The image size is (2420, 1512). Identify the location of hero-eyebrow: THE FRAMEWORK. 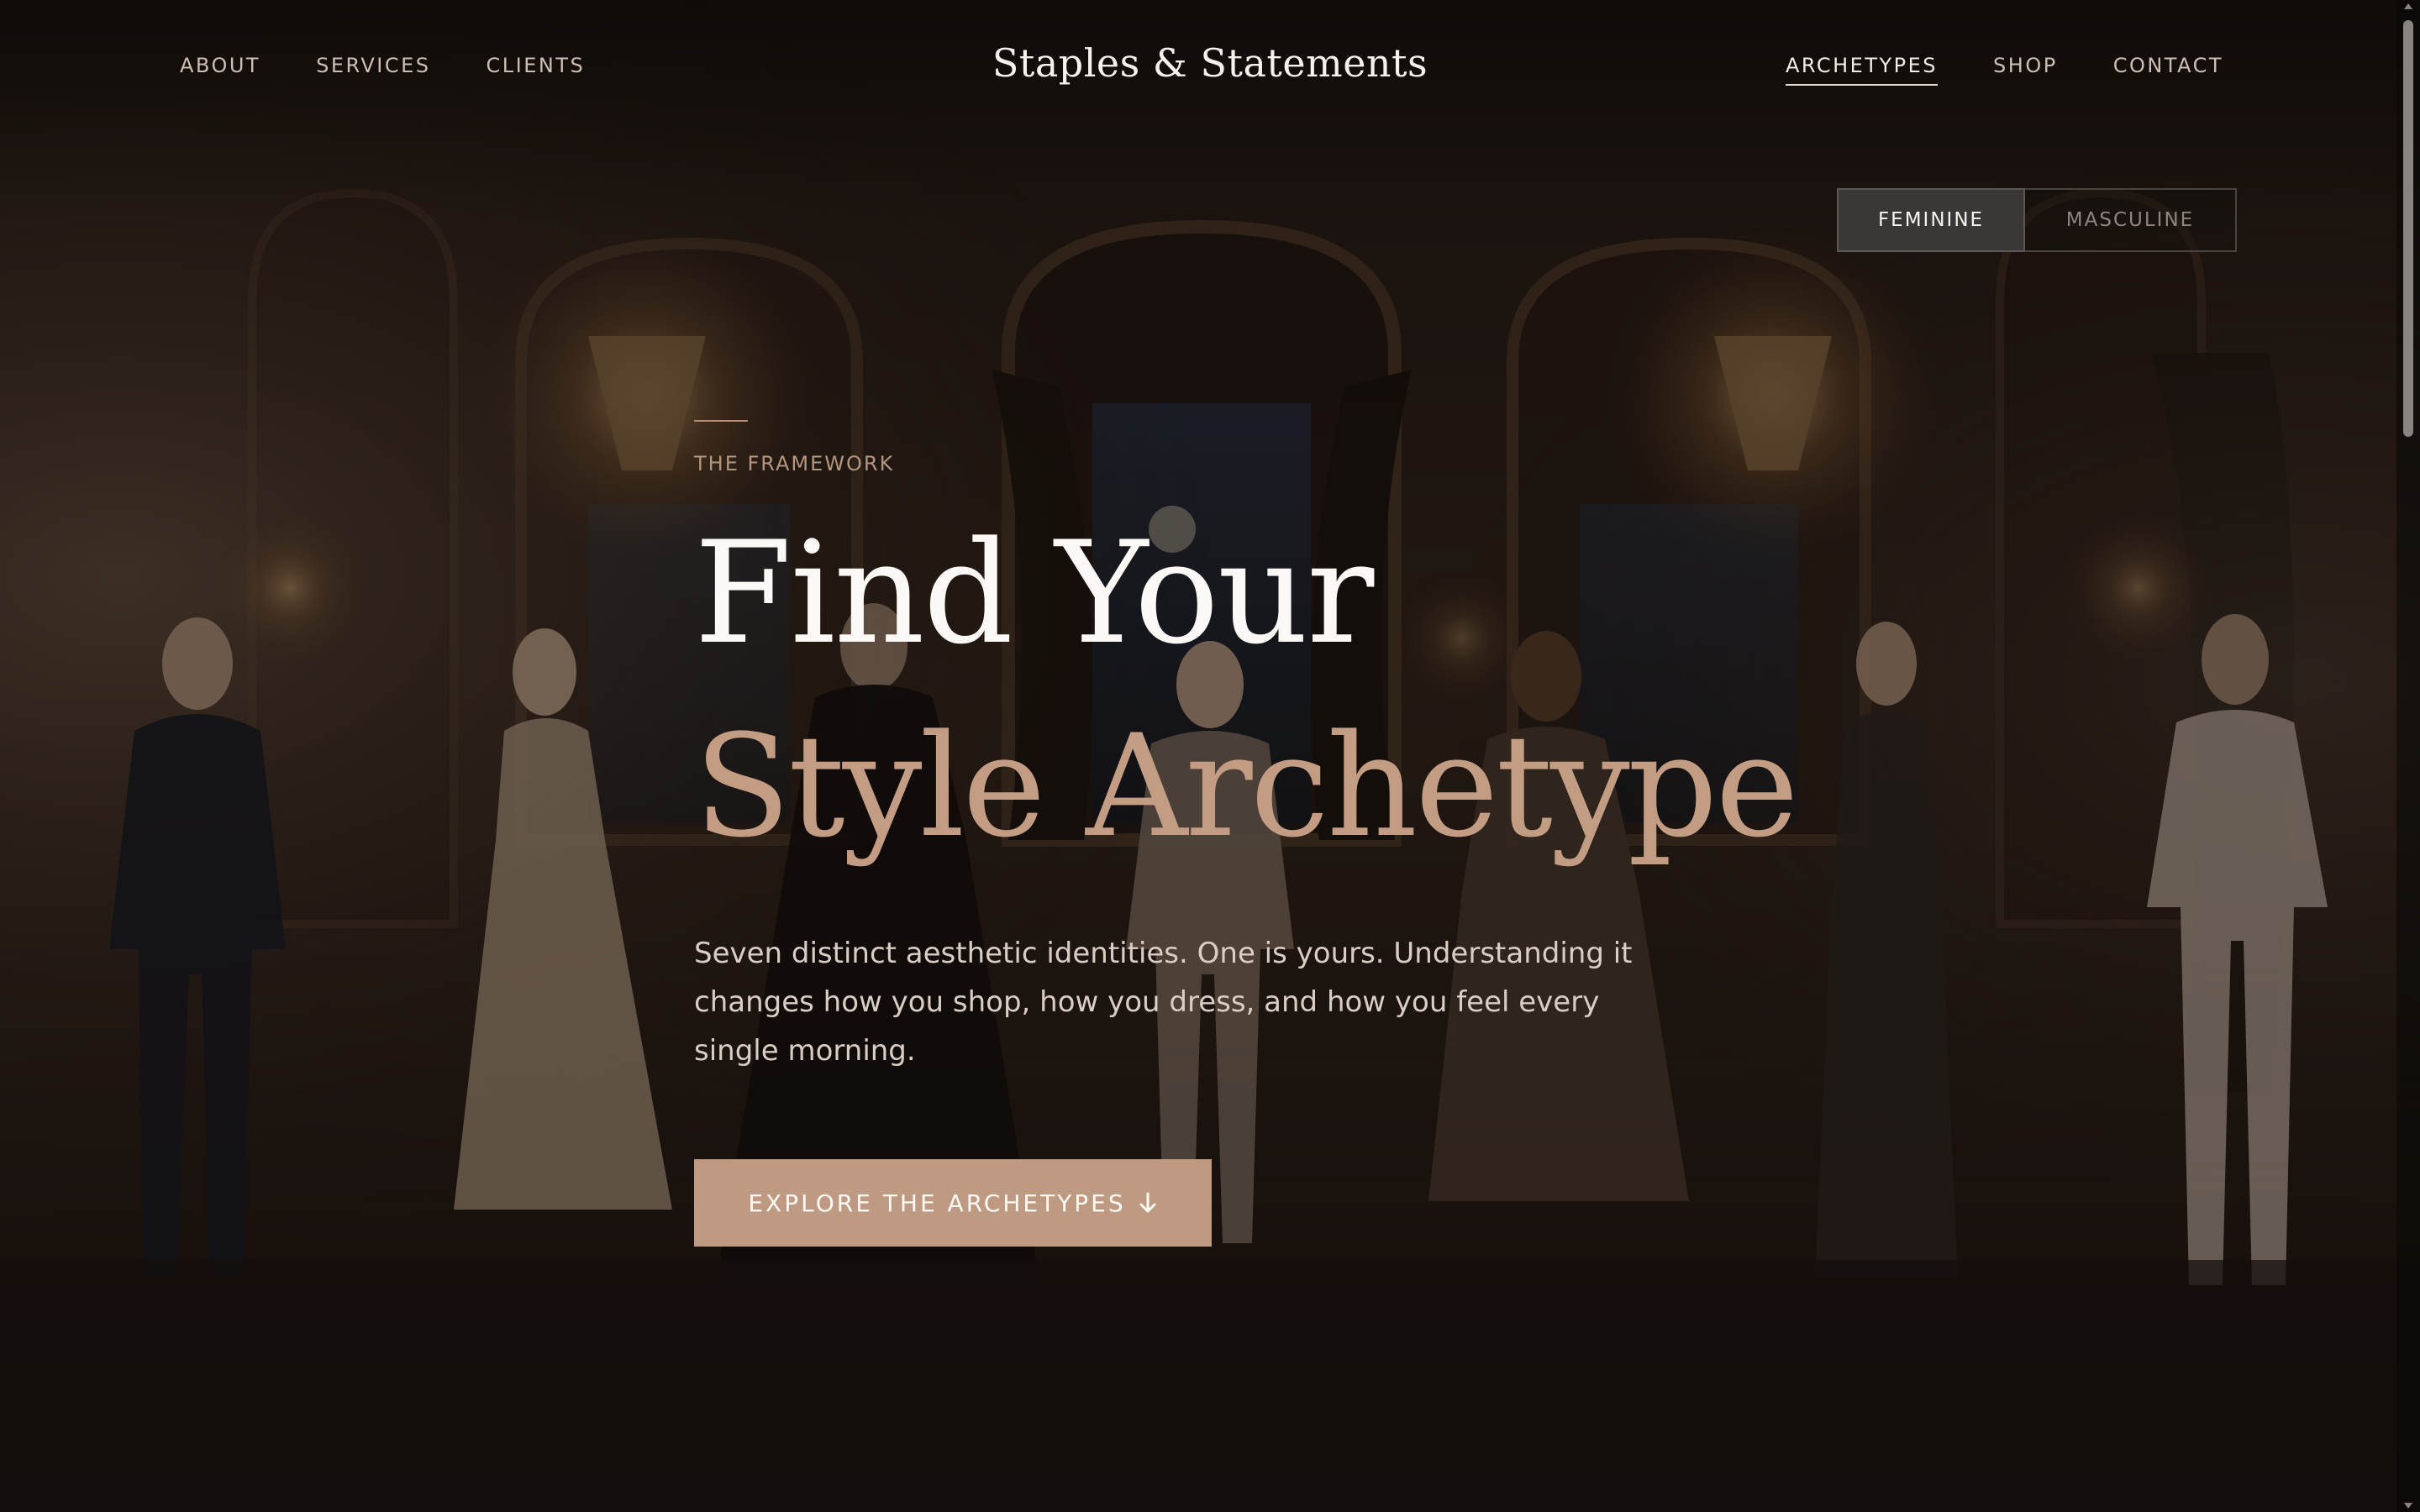
(794, 463).